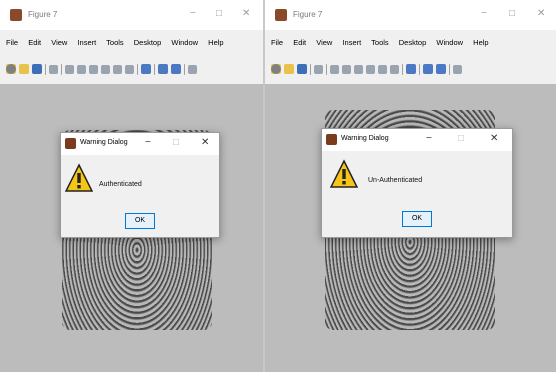 This screenshot has height=372, width=556. What do you see at coordinates (395, 180) in the screenshot?
I see `dialog-message: Un-Authenticated` at bounding box center [395, 180].